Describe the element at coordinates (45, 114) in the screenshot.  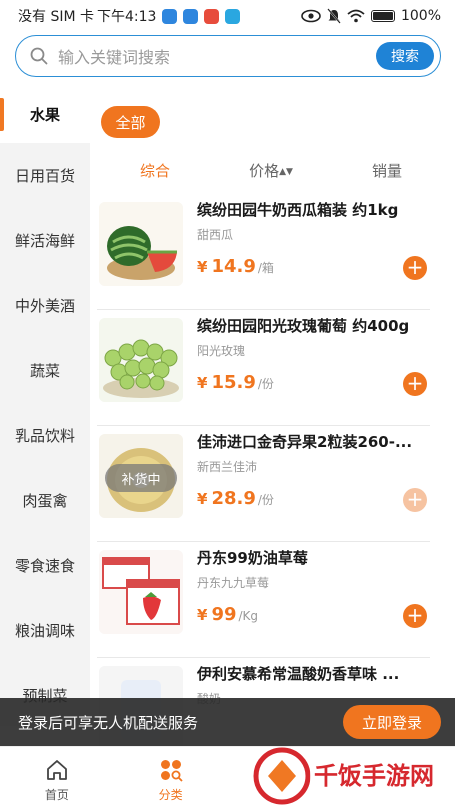
I see `sidebar-item-fruit: 水果` at that location.